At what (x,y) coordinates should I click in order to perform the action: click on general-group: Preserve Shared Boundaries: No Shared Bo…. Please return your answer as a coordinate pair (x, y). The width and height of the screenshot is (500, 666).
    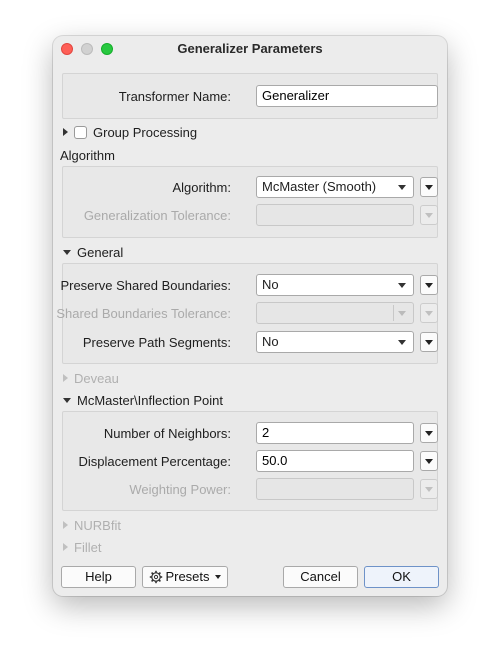
    Looking at the image, I should click on (247, 313).